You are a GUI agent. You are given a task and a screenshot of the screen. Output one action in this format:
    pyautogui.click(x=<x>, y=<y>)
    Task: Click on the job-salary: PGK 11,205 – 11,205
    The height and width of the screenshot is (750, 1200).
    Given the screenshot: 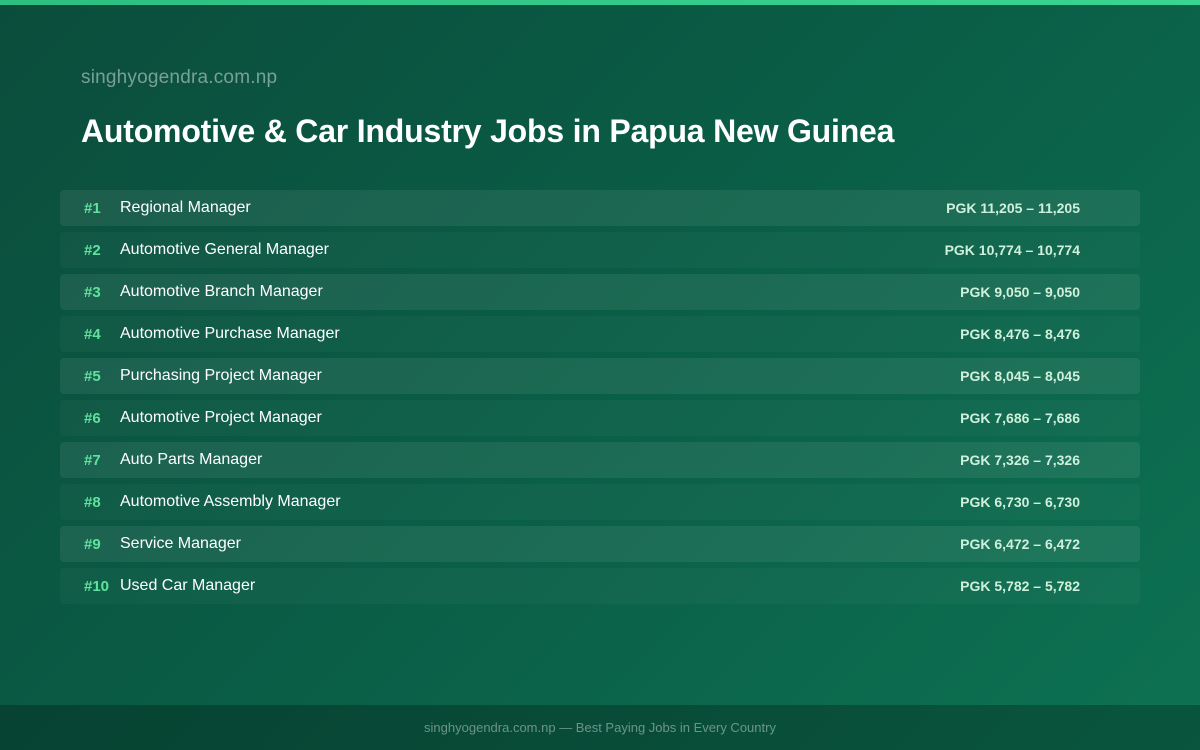 What is the action you would take?
    pyautogui.click(x=1013, y=208)
    